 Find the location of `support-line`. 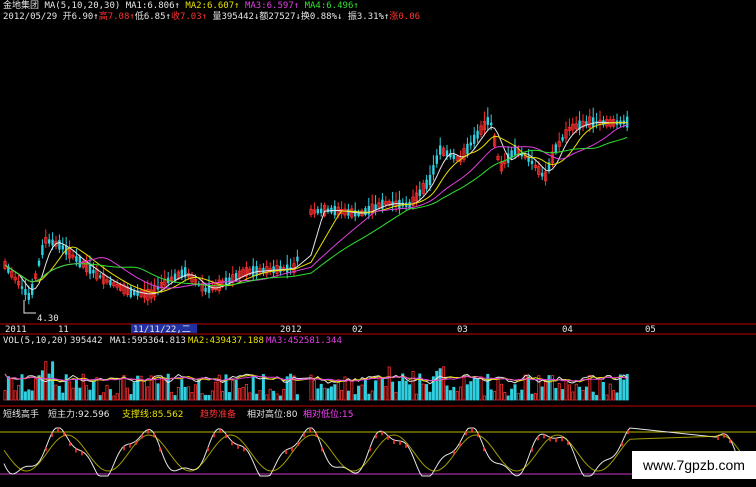

support-line is located at coordinates (372, 453).